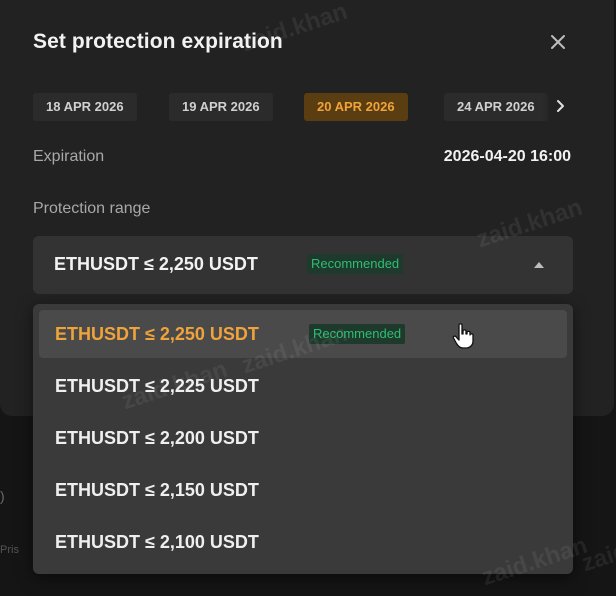 Image resolution: width=616 pixels, height=596 pixels. Describe the element at coordinates (303, 334) in the screenshot. I see `option-2250: ETHUSDT ≤ 2,250 USDT Recommended` at that location.